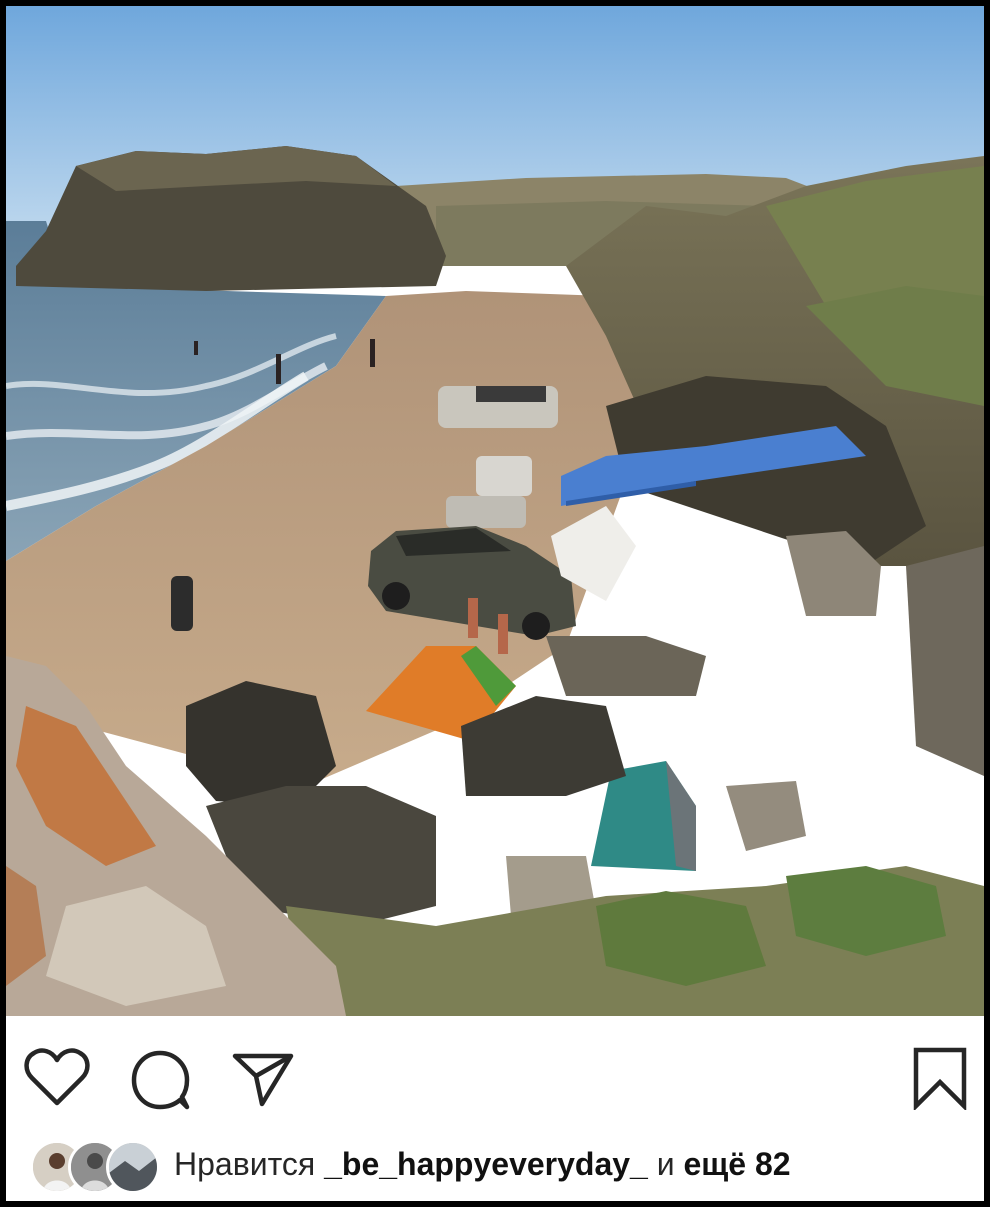 This screenshot has height=1207, width=990. I want to click on avatar, so click(133, 1167).